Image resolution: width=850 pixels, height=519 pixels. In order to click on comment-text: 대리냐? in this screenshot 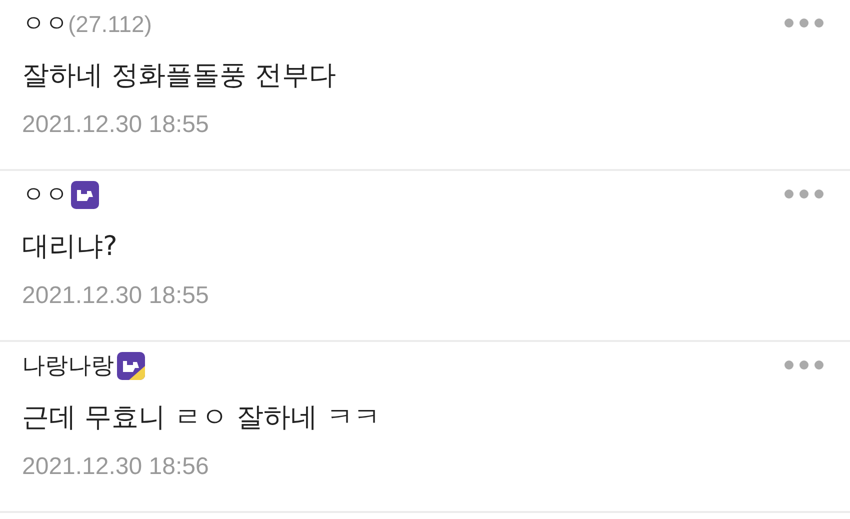, I will do `click(70, 247)`.